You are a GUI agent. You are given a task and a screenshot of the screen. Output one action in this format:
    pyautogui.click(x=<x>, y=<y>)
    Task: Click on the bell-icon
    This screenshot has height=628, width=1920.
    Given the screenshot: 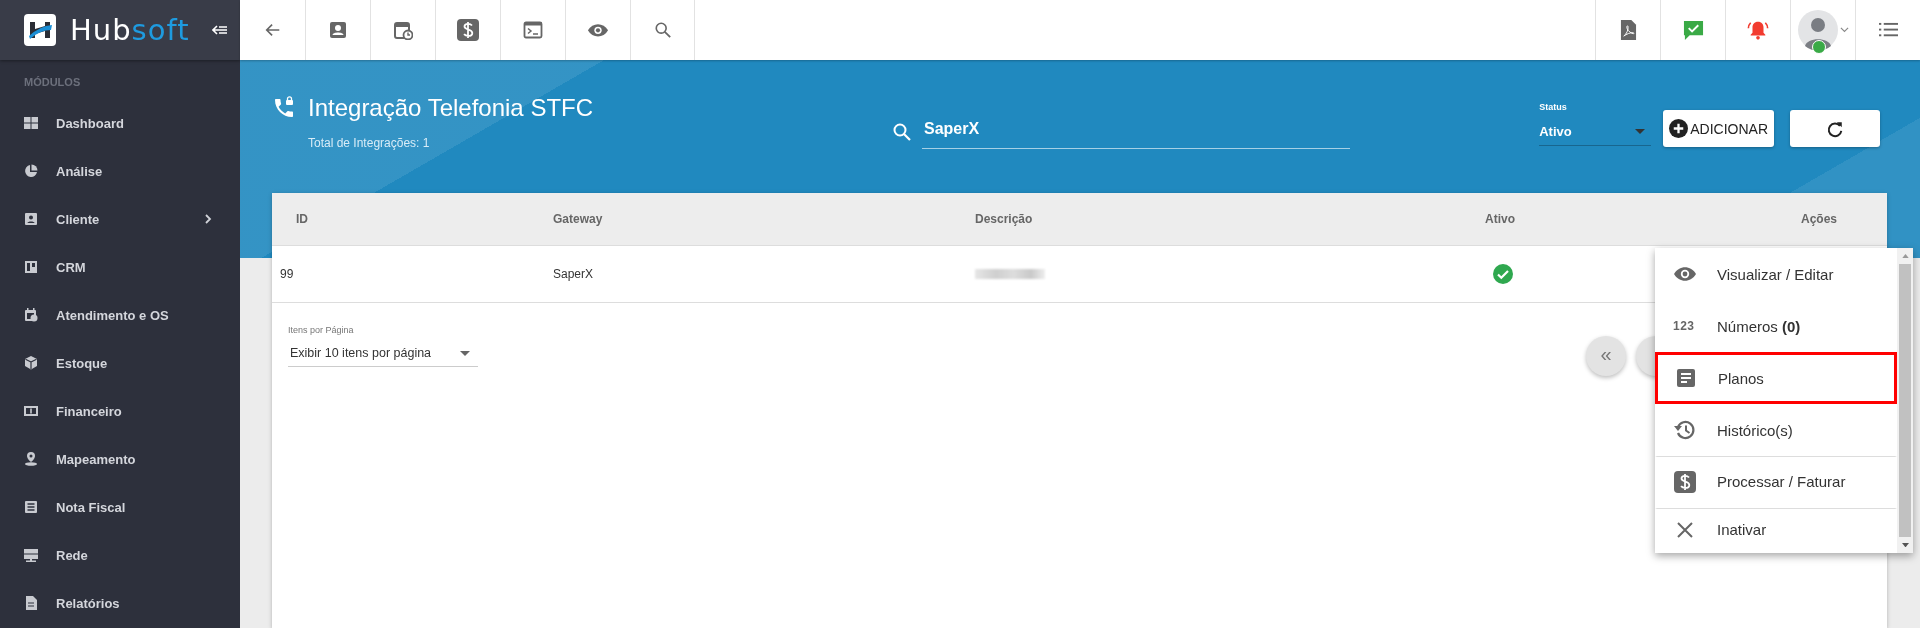 What is the action you would take?
    pyautogui.click(x=1758, y=30)
    